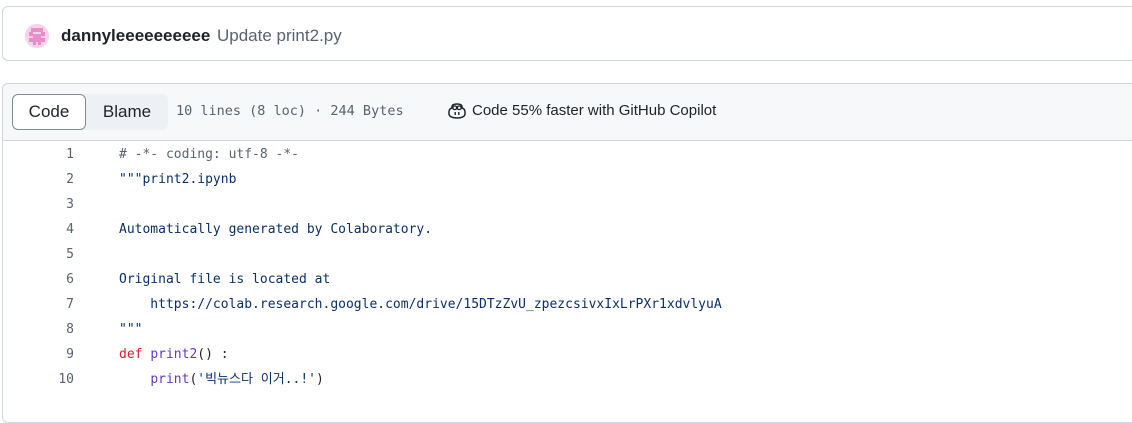 Image resolution: width=1132 pixels, height=423 pixels. I want to click on code-token-string: """print2.ipynb, so click(178, 179).